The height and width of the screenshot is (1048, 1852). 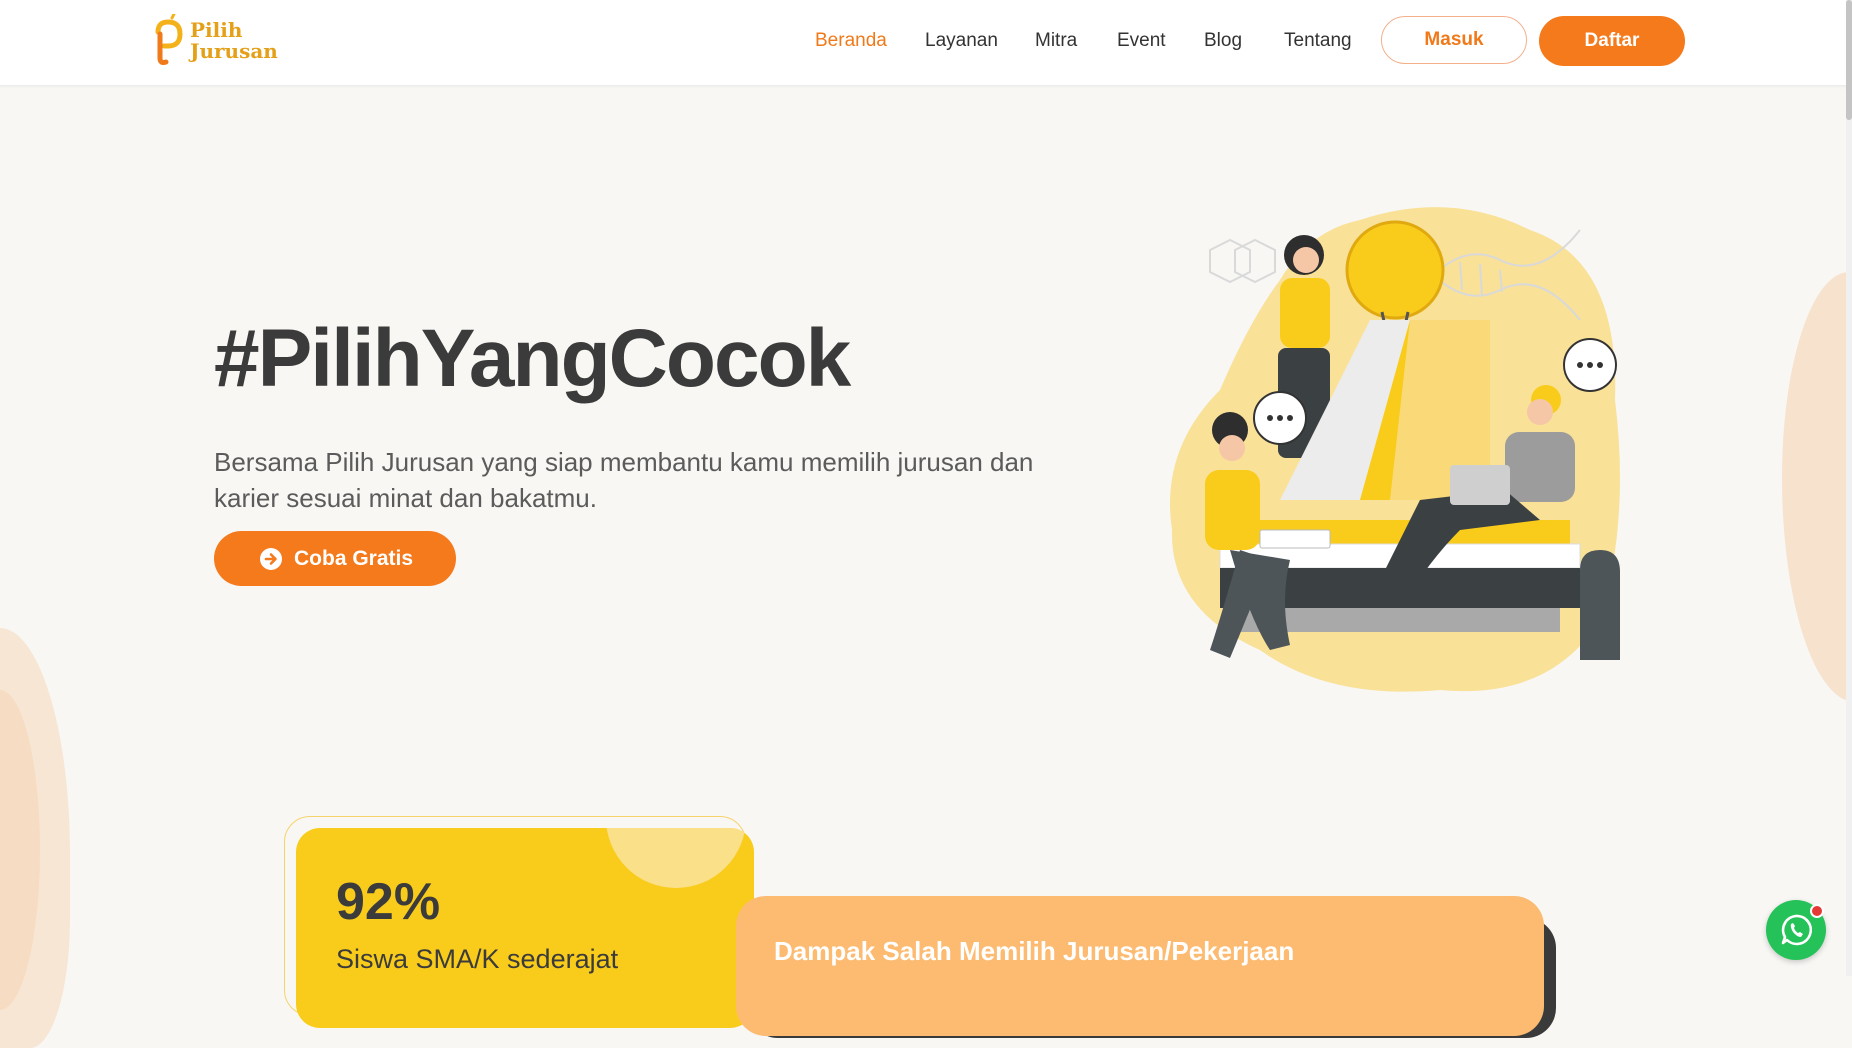 I want to click on brand-logo: Pilih Jurusan, so click(x=217, y=42).